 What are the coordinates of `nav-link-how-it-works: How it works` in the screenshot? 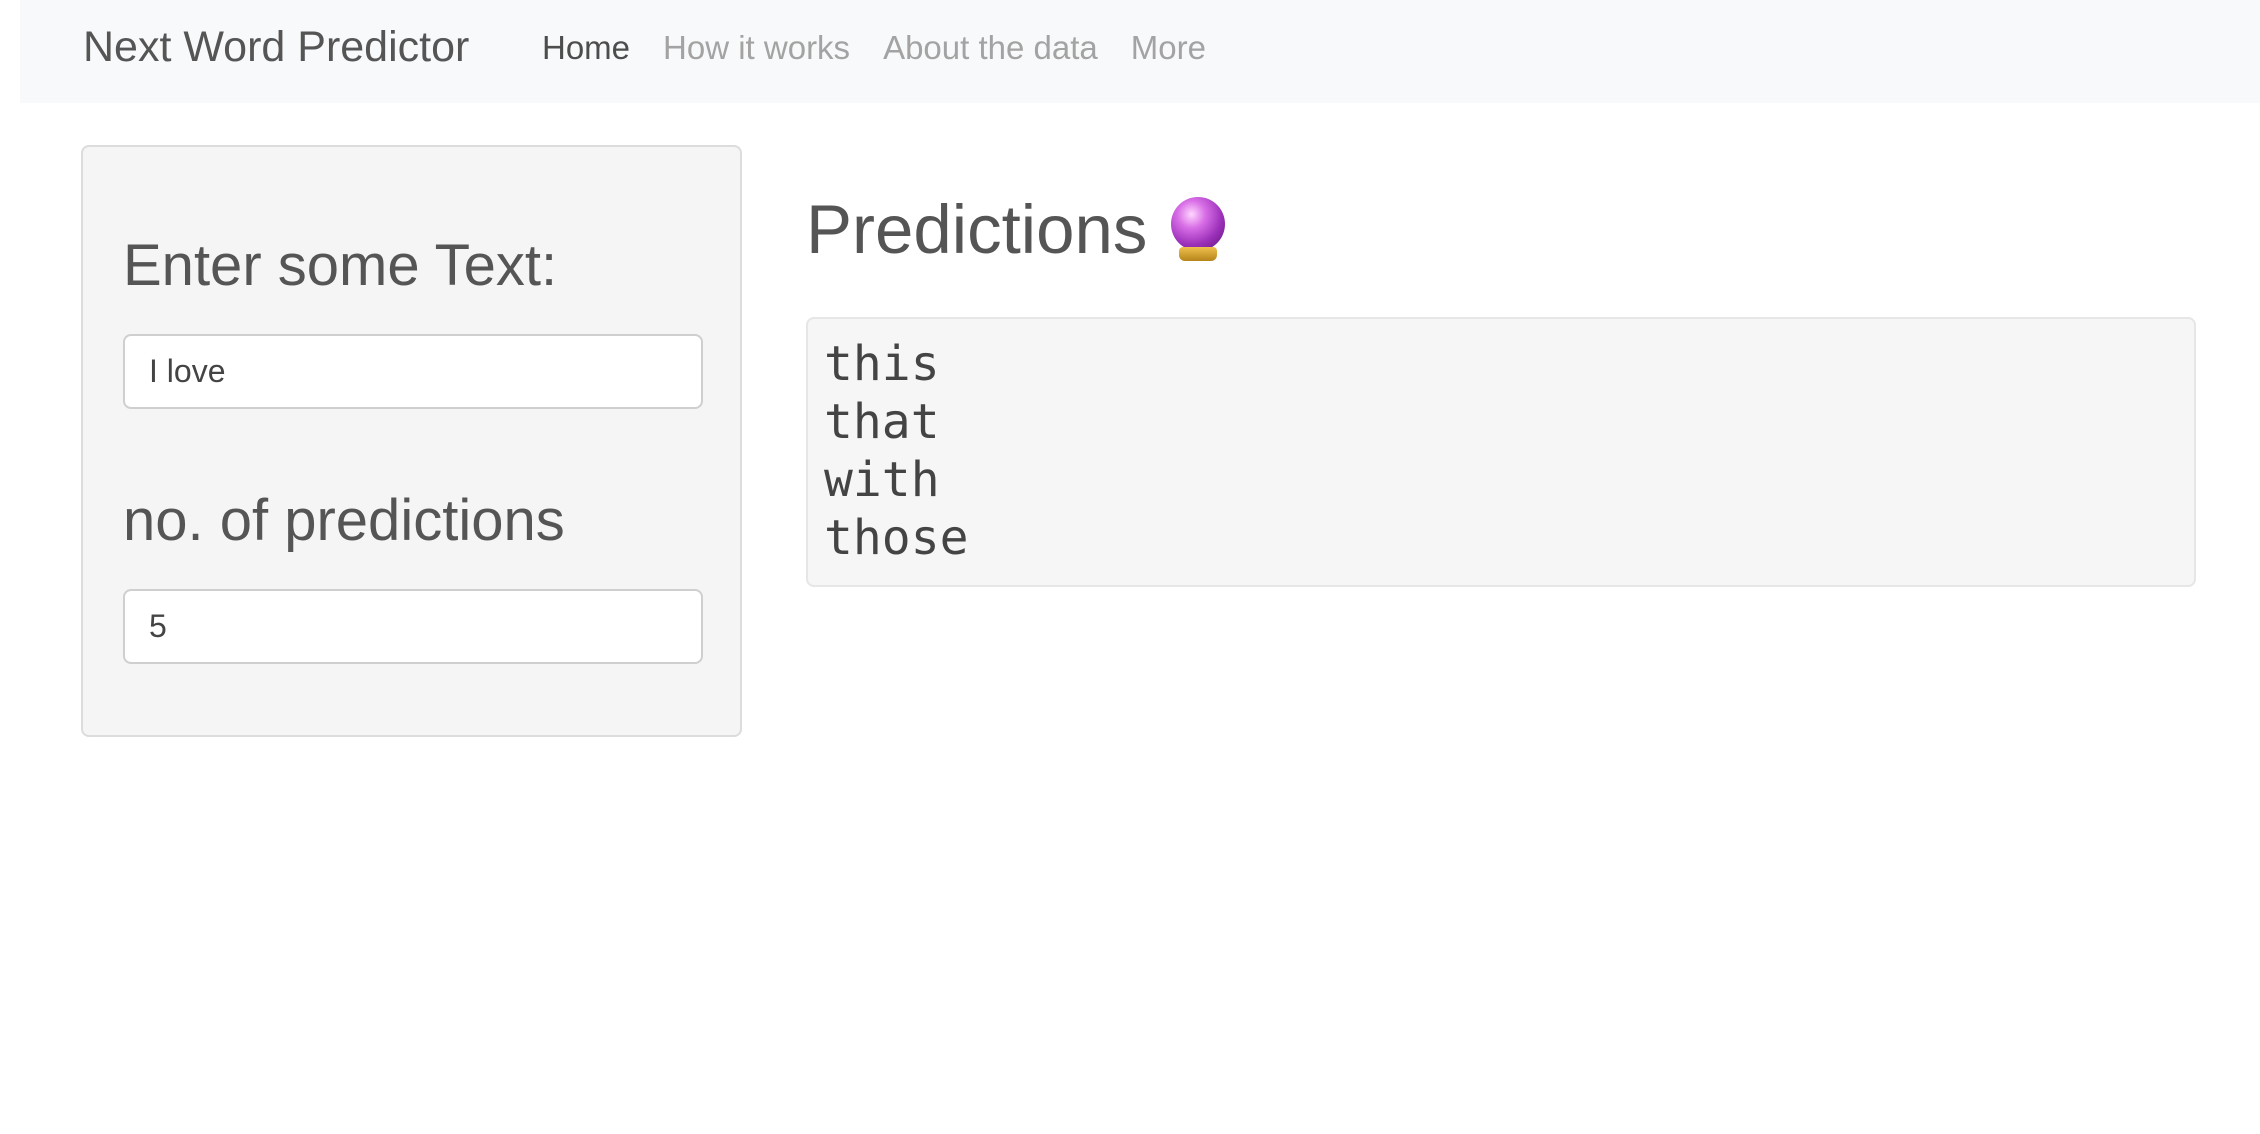 It's located at (756, 47).